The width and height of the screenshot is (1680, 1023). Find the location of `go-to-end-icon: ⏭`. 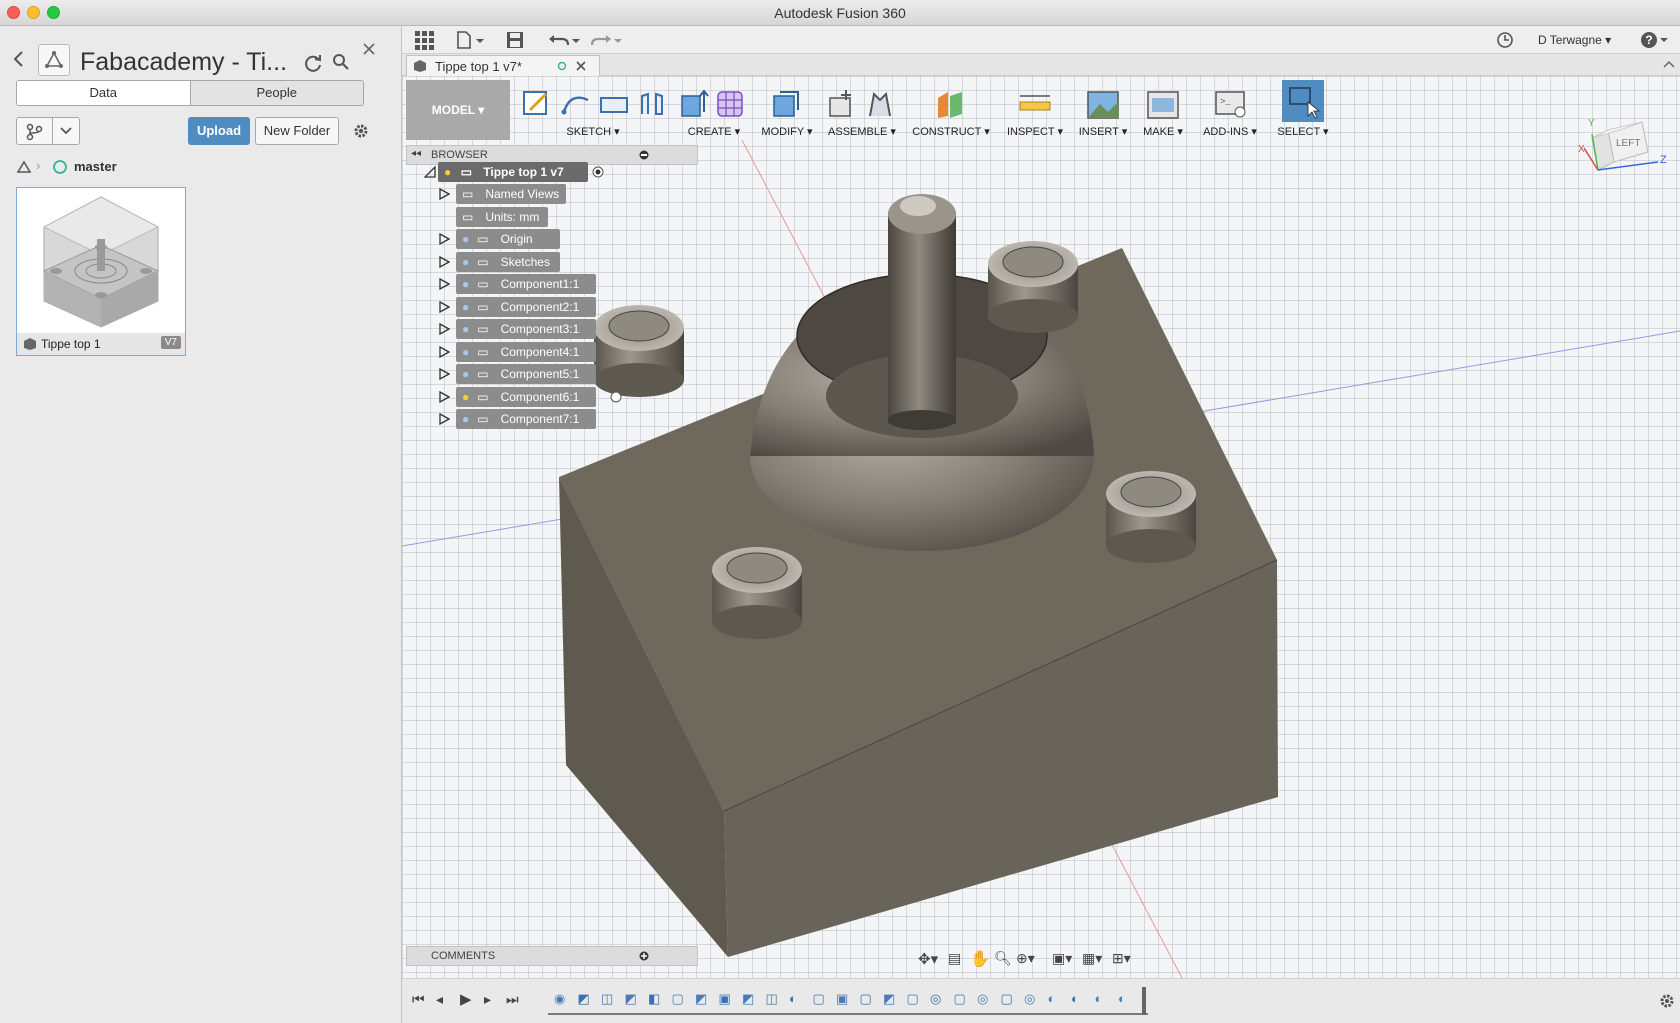

go-to-end-icon: ⏭ is located at coordinates (512, 999).